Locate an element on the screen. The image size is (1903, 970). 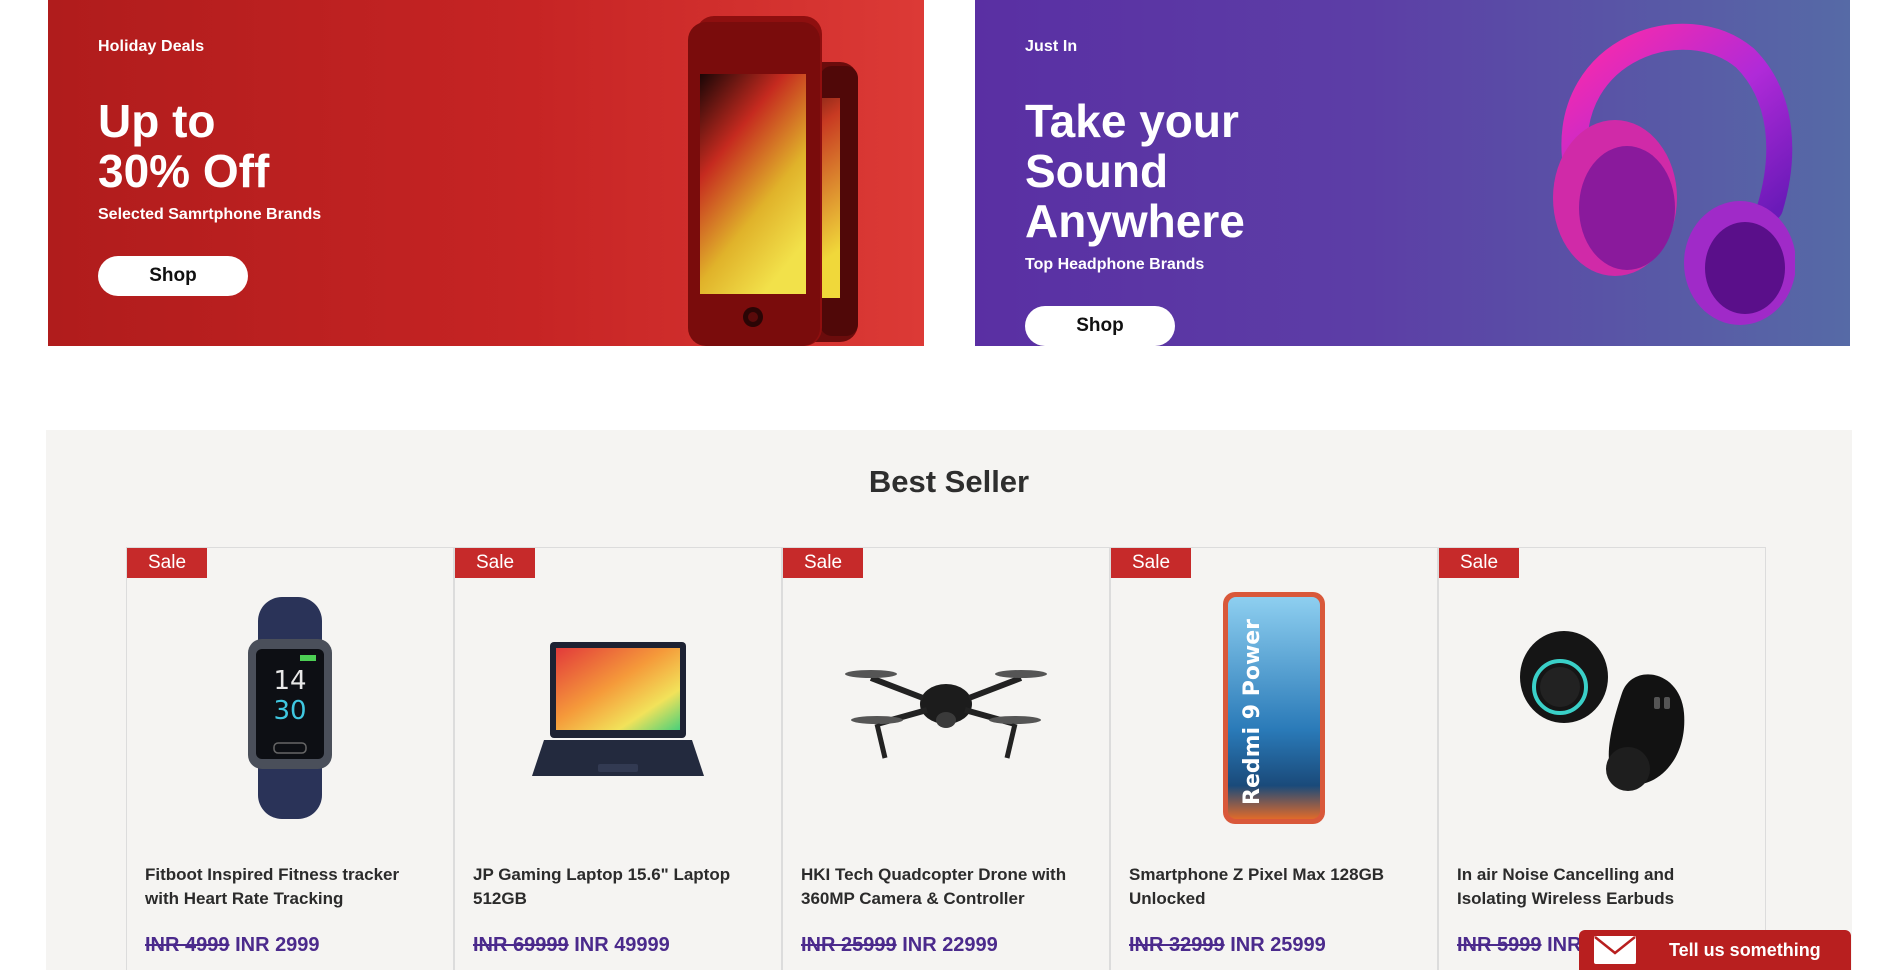
product-price: INR 25999 INR 22999 is located at coordinates (899, 945).